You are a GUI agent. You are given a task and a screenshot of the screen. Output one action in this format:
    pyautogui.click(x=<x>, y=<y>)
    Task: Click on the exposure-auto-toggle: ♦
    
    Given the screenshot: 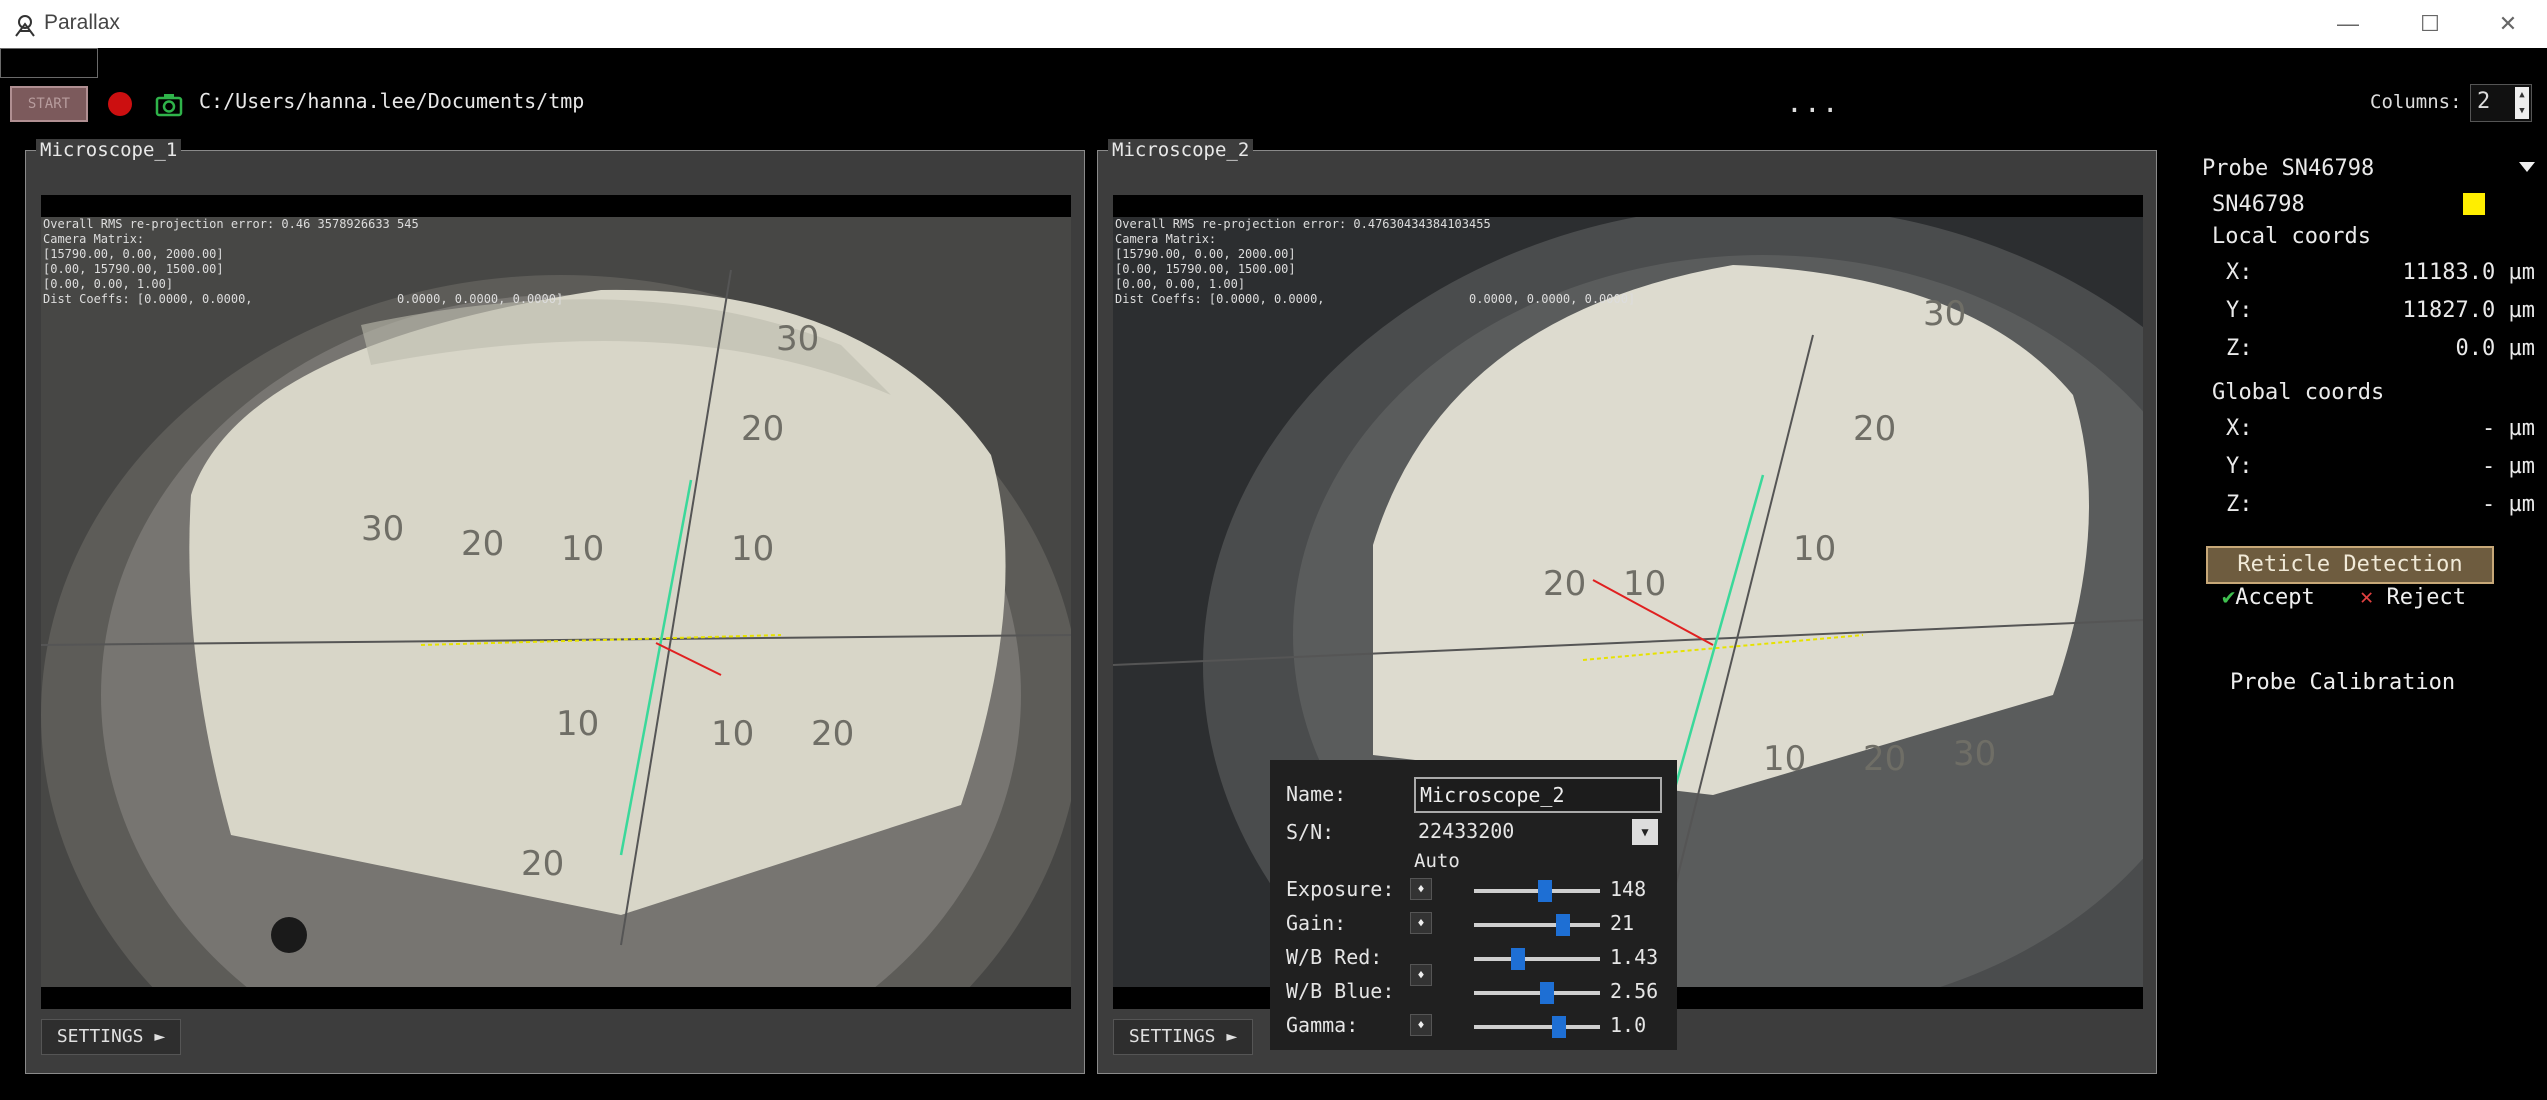 What is the action you would take?
    pyautogui.click(x=1421, y=889)
    